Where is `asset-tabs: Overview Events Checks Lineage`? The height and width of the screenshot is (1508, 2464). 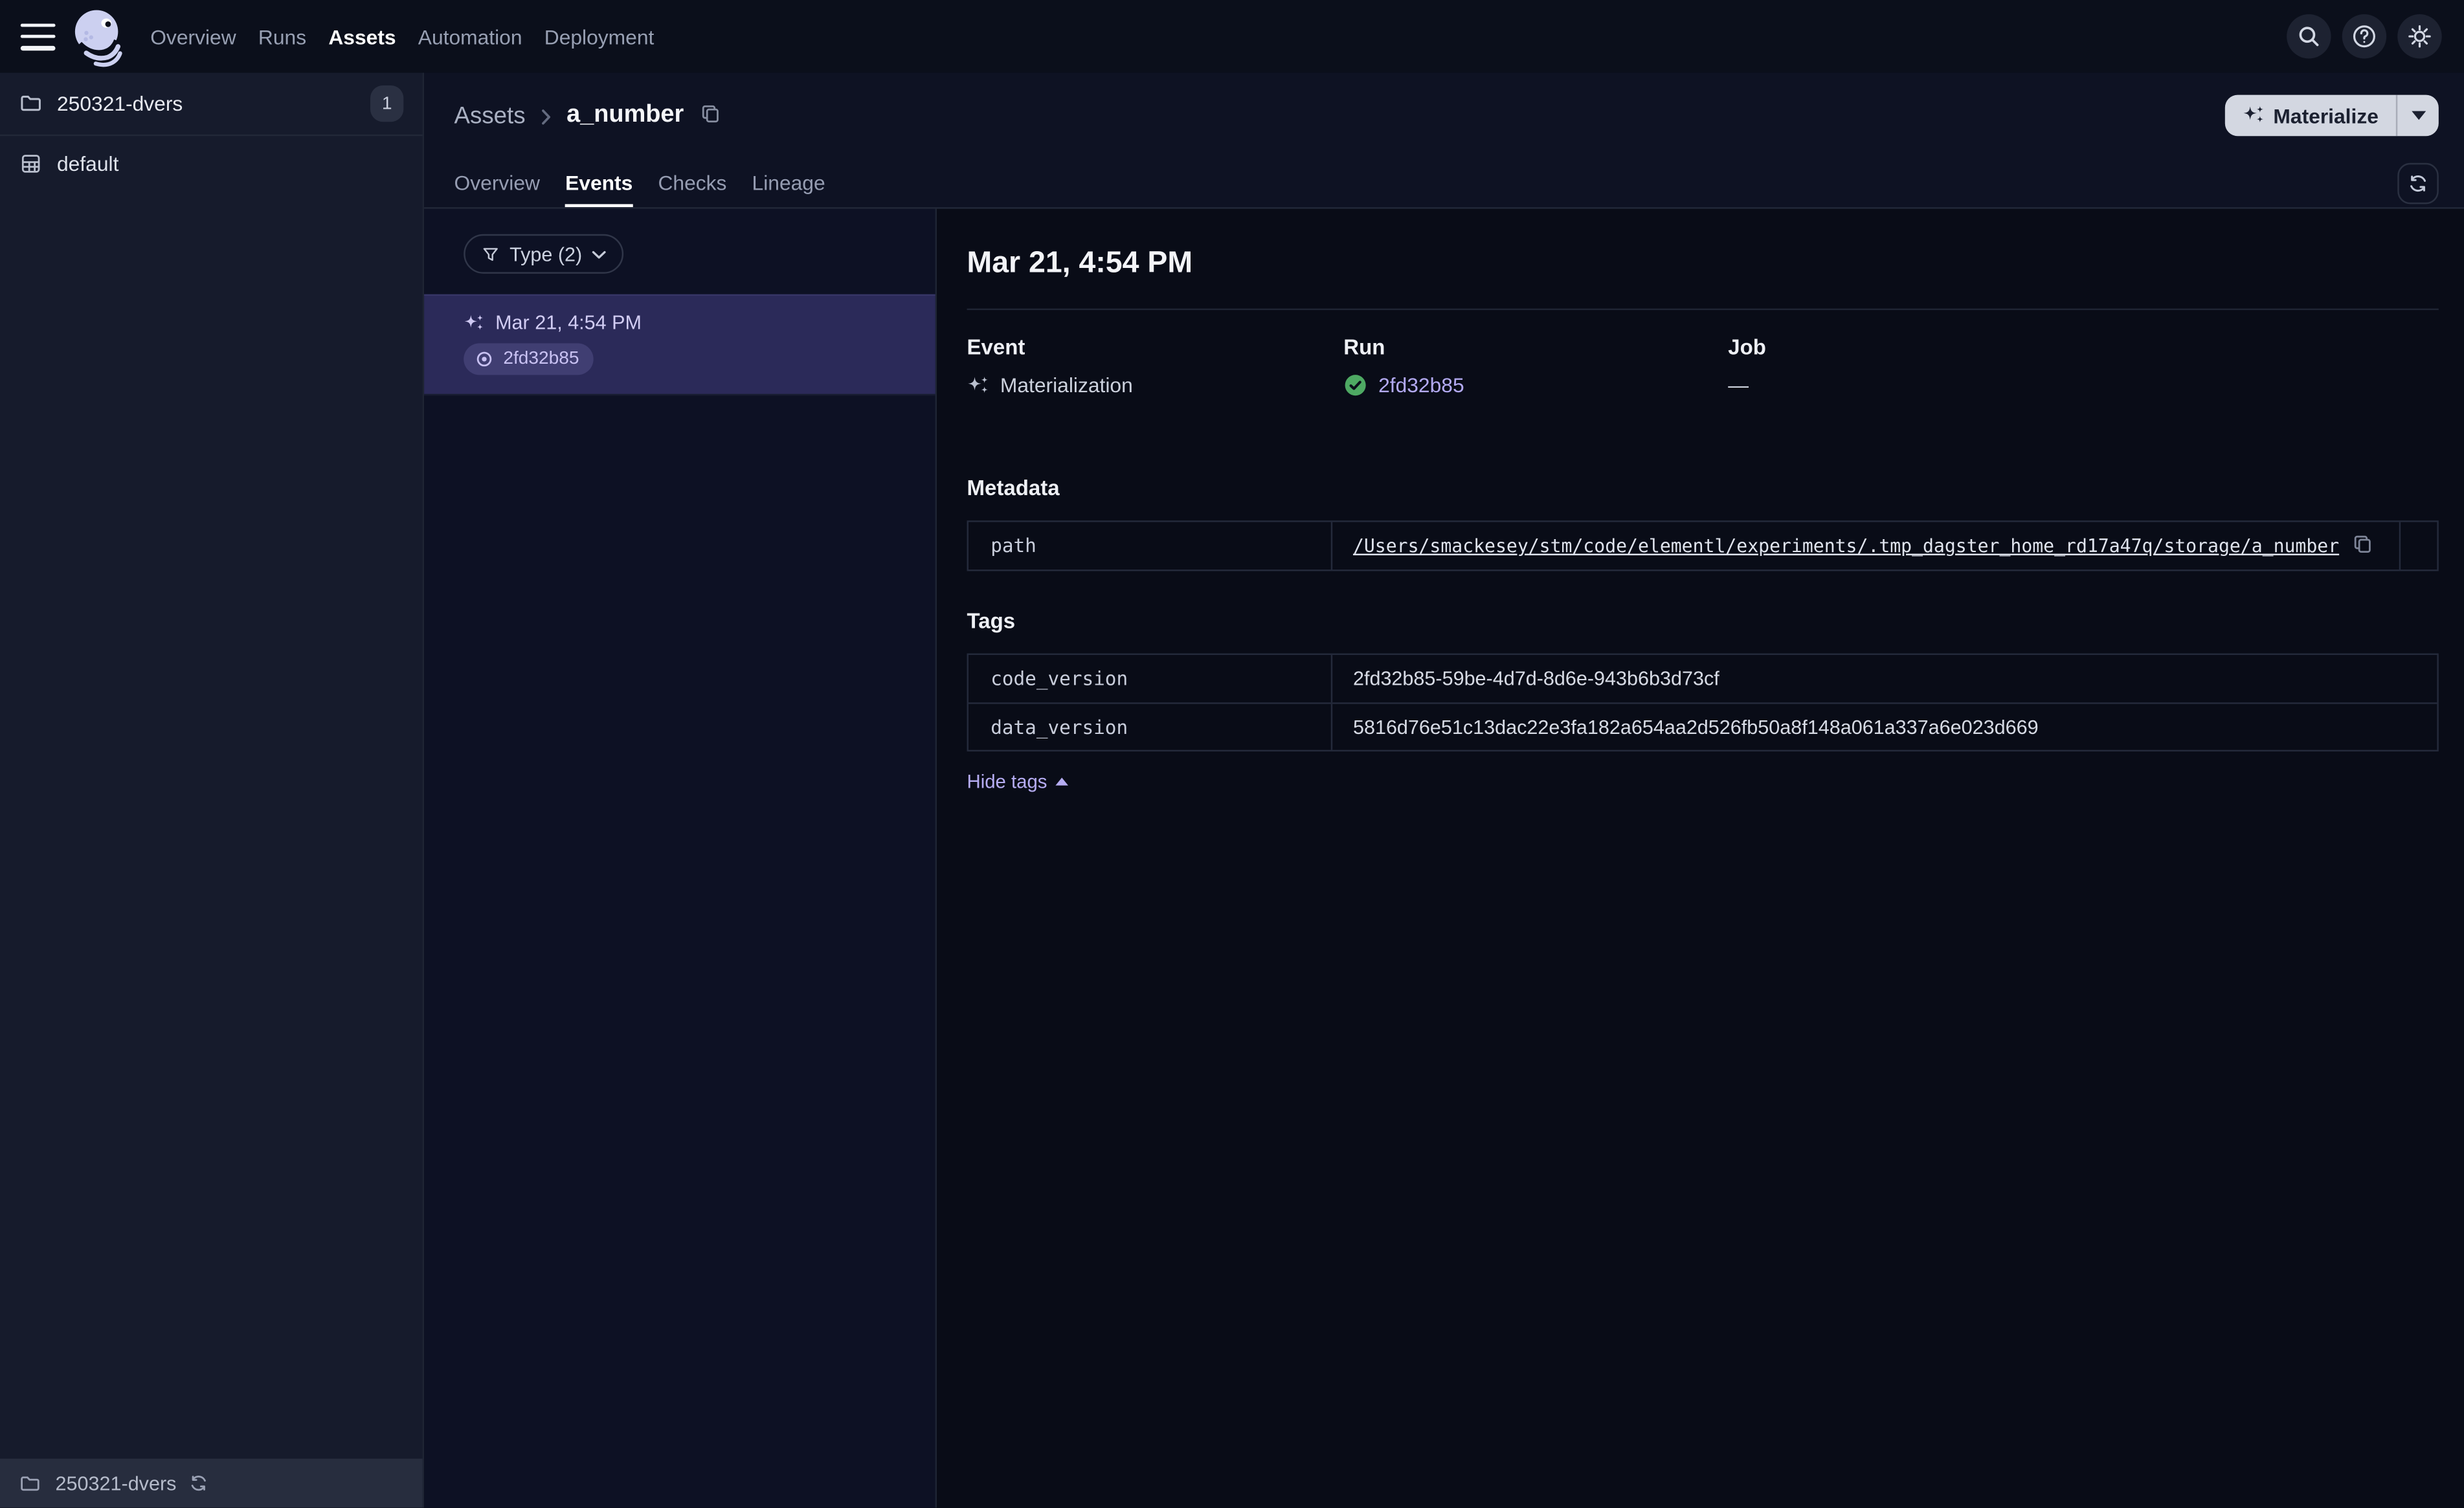
asset-tabs: Overview Events Checks Lineage is located at coordinates (1444, 182).